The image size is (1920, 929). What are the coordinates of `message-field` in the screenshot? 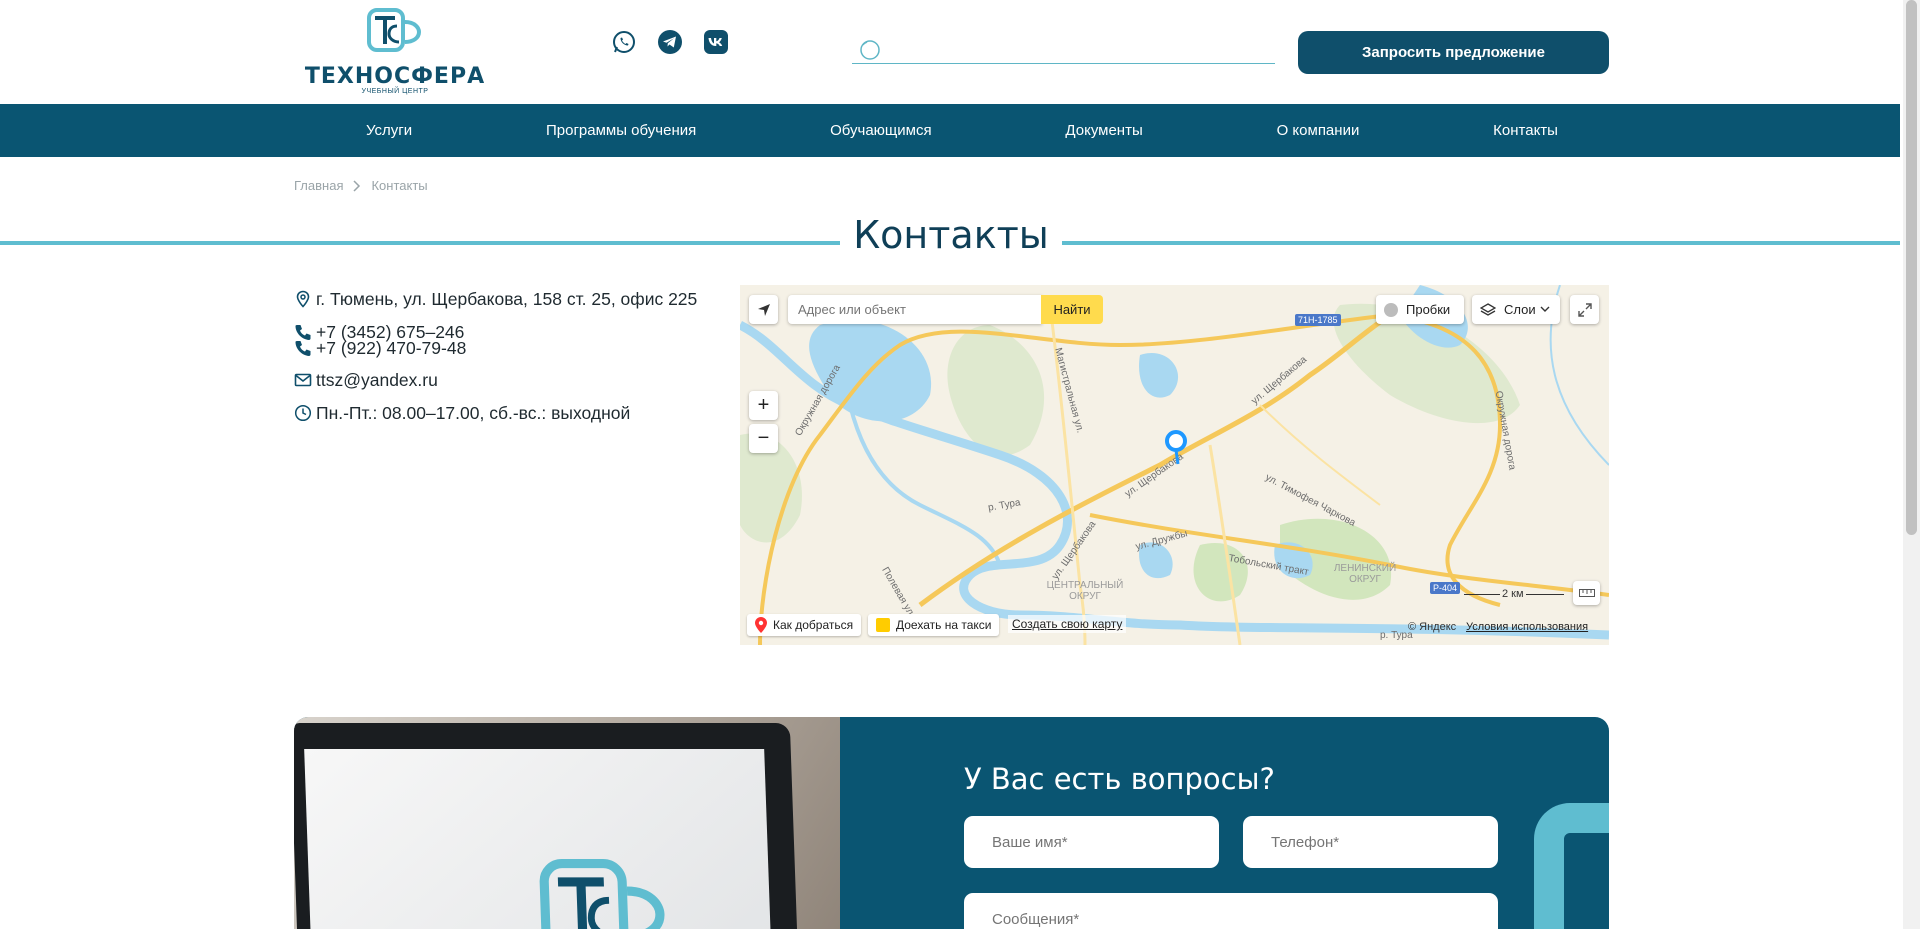 It's located at (1231, 911).